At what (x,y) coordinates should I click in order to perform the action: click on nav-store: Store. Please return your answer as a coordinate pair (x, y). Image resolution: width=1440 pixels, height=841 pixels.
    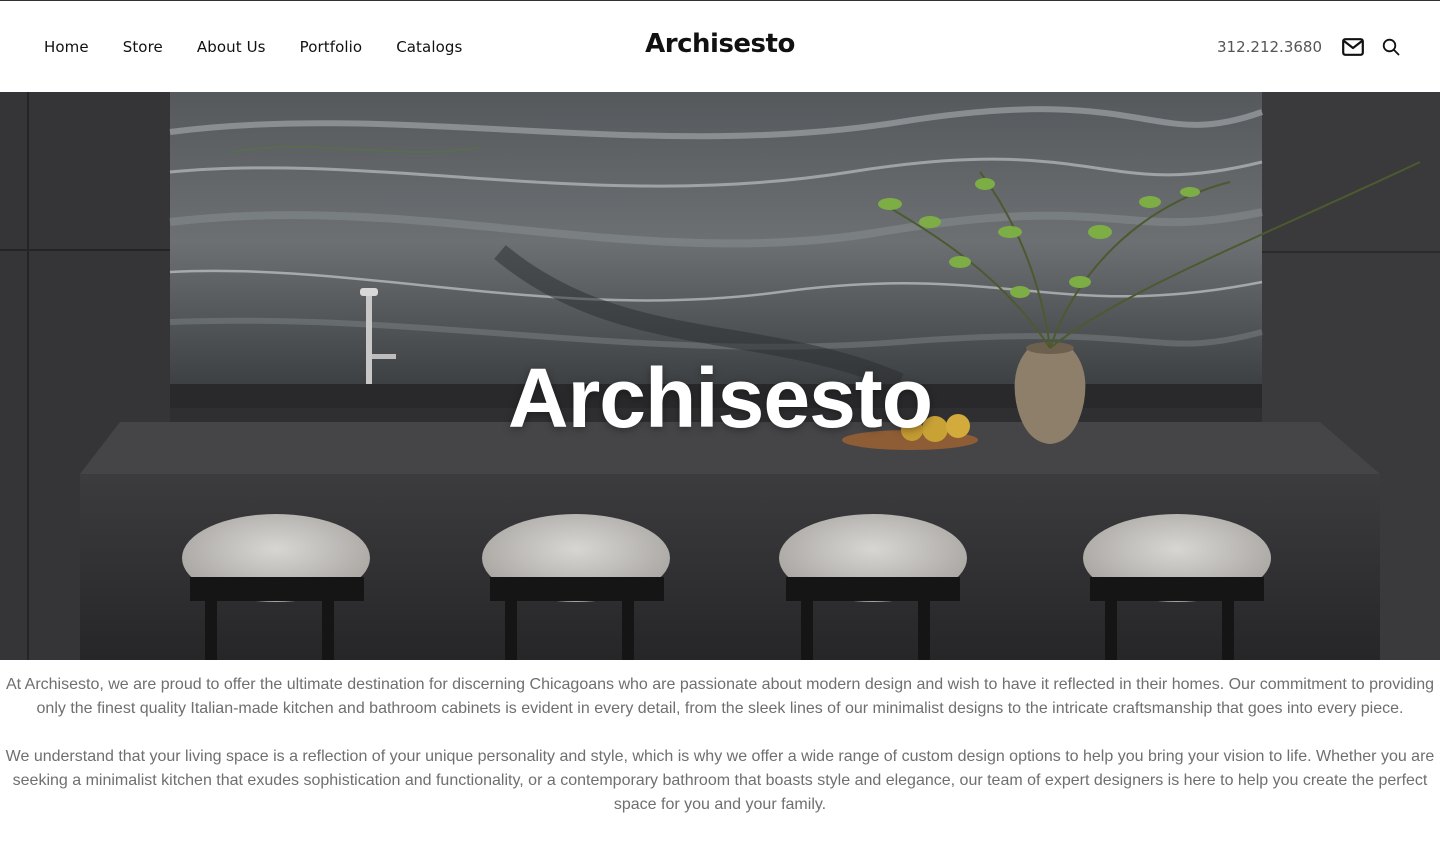
    Looking at the image, I should click on (143, 47).